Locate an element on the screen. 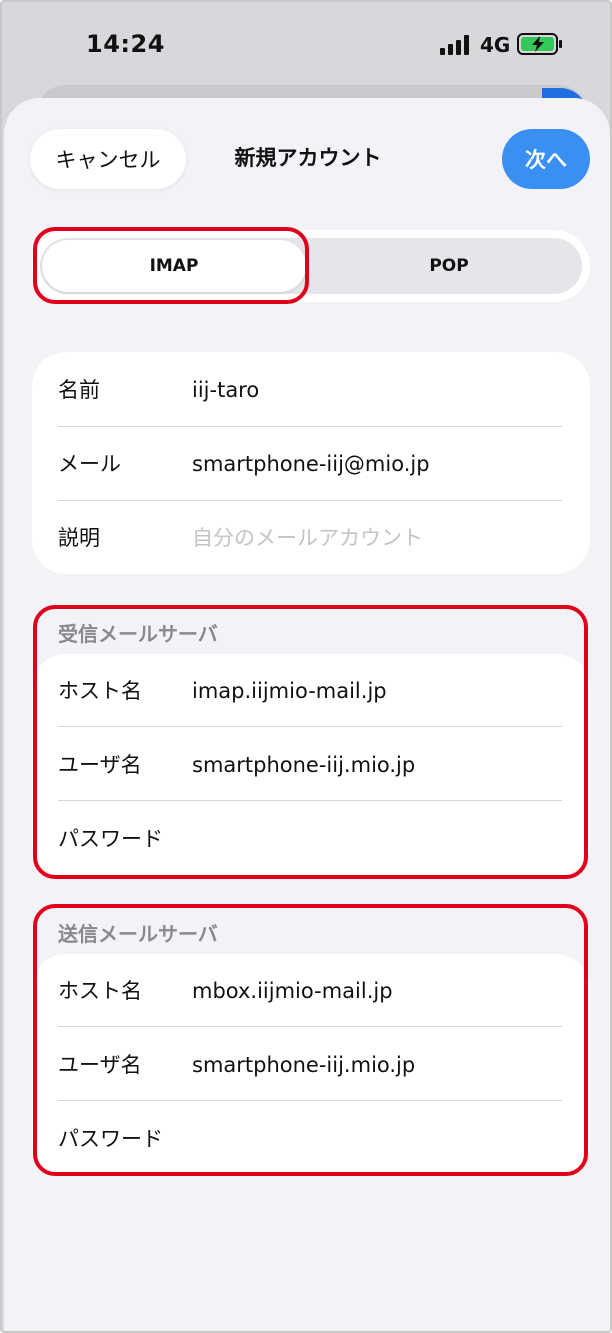  battery-charging-icon is located at coordinates (539, 44).